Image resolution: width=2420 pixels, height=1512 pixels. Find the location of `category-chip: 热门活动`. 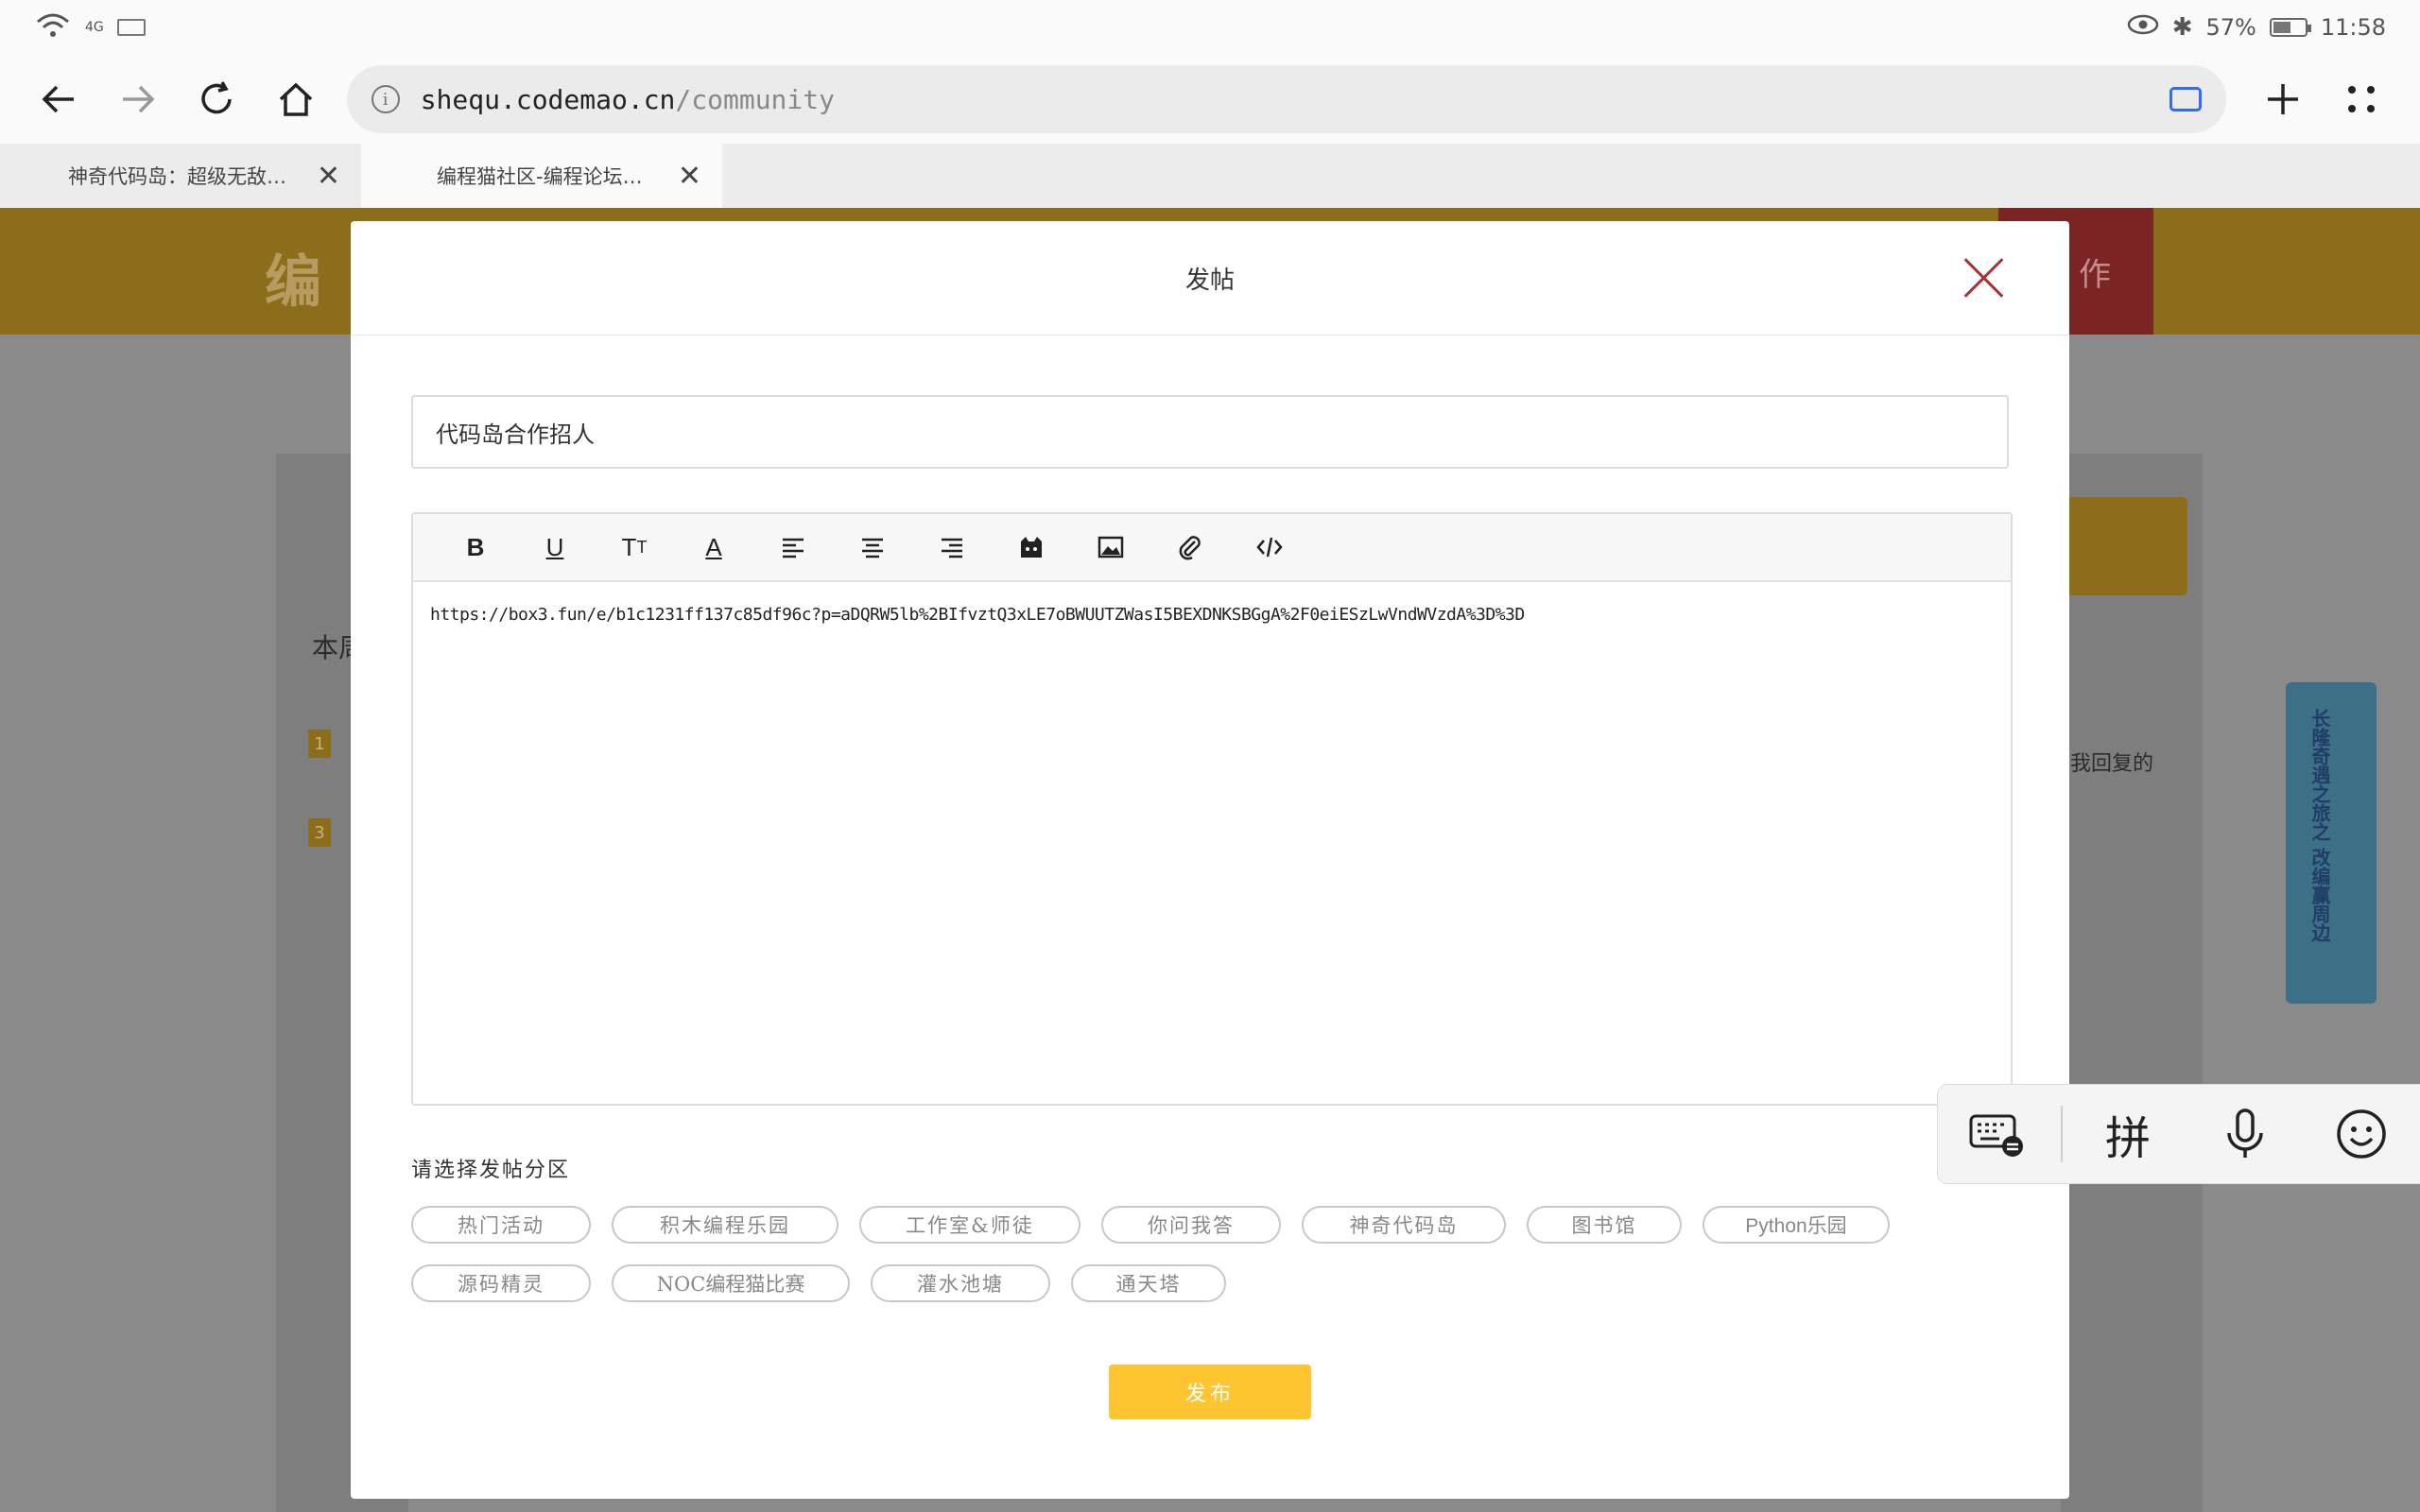

category-chip: 热门活动 is located at coordinates (501, 1225).